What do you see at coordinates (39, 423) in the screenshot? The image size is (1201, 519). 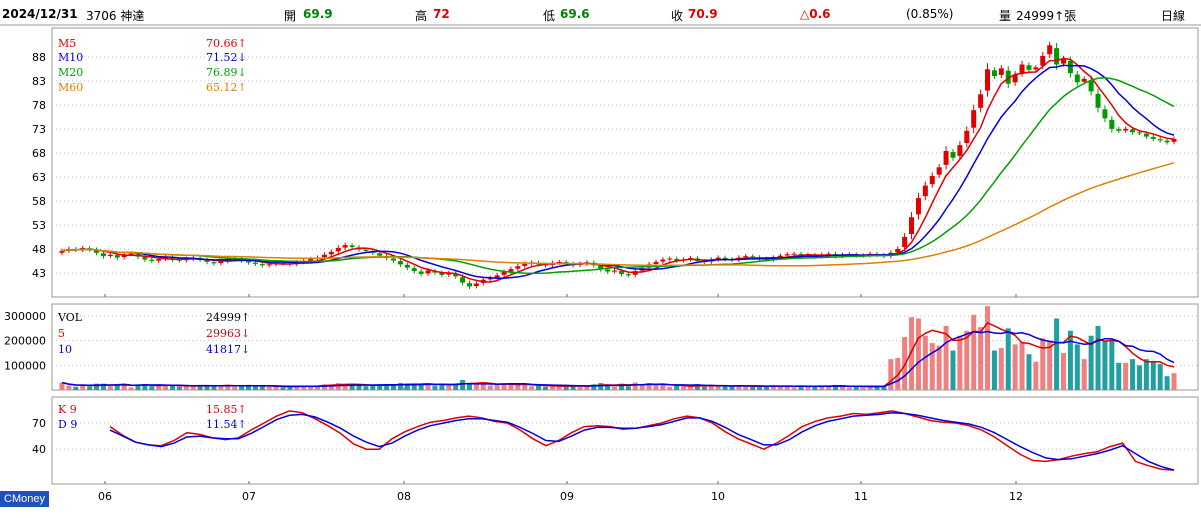 I see `kd-tick-label: 70` at bounding box center [39, 423].